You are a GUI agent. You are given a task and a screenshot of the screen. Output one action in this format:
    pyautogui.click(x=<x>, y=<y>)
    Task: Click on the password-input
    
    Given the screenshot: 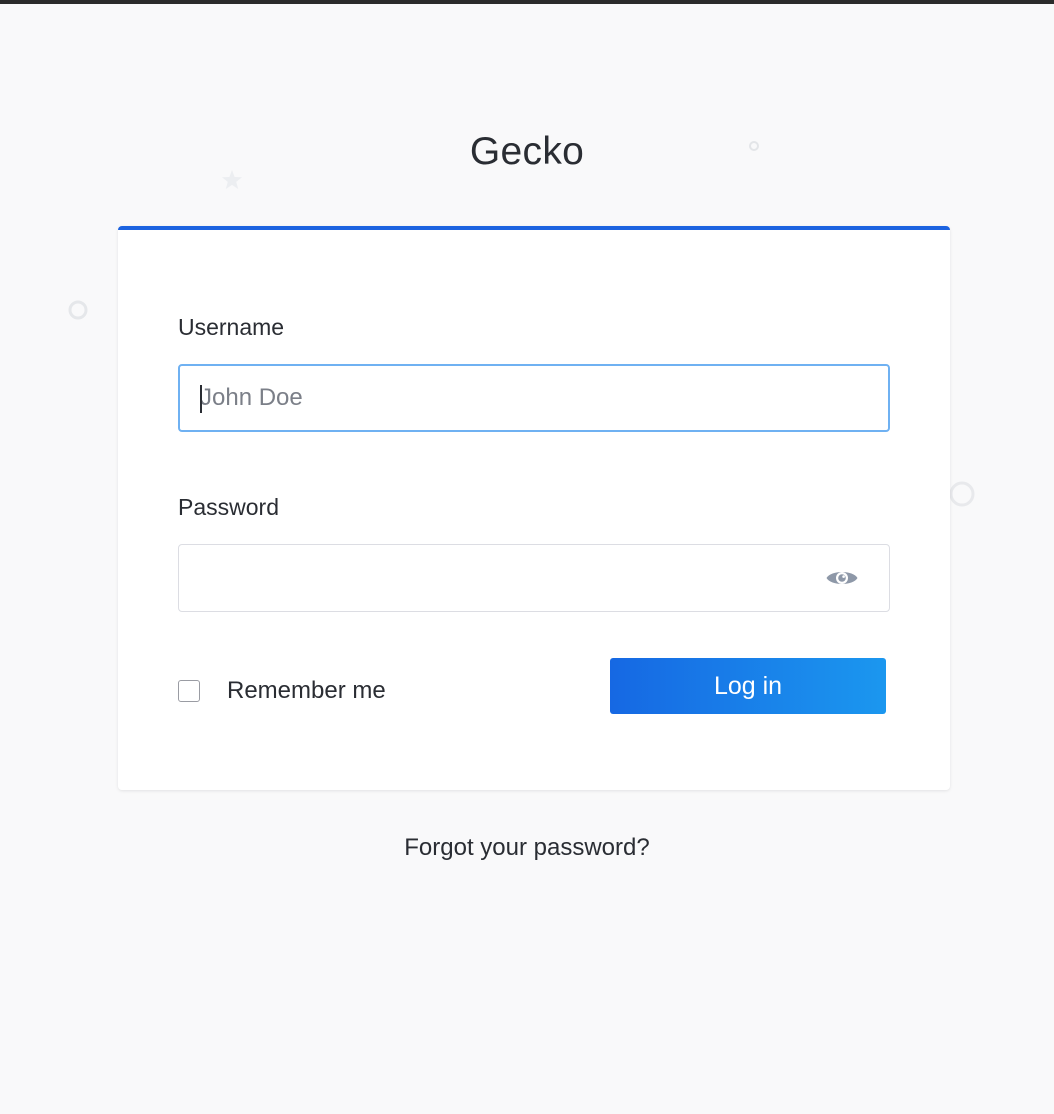 What is the action you would take?
    pyautogui.click(x=534, y=578)
    